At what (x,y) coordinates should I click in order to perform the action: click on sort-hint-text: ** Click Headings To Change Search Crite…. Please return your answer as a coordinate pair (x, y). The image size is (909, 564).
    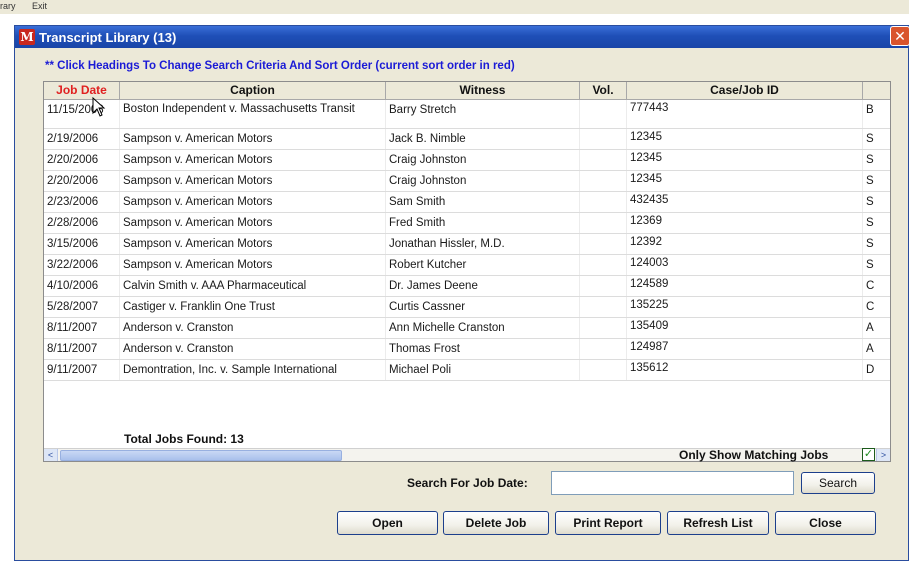
    Looking at the image, I should click on (280, 66).